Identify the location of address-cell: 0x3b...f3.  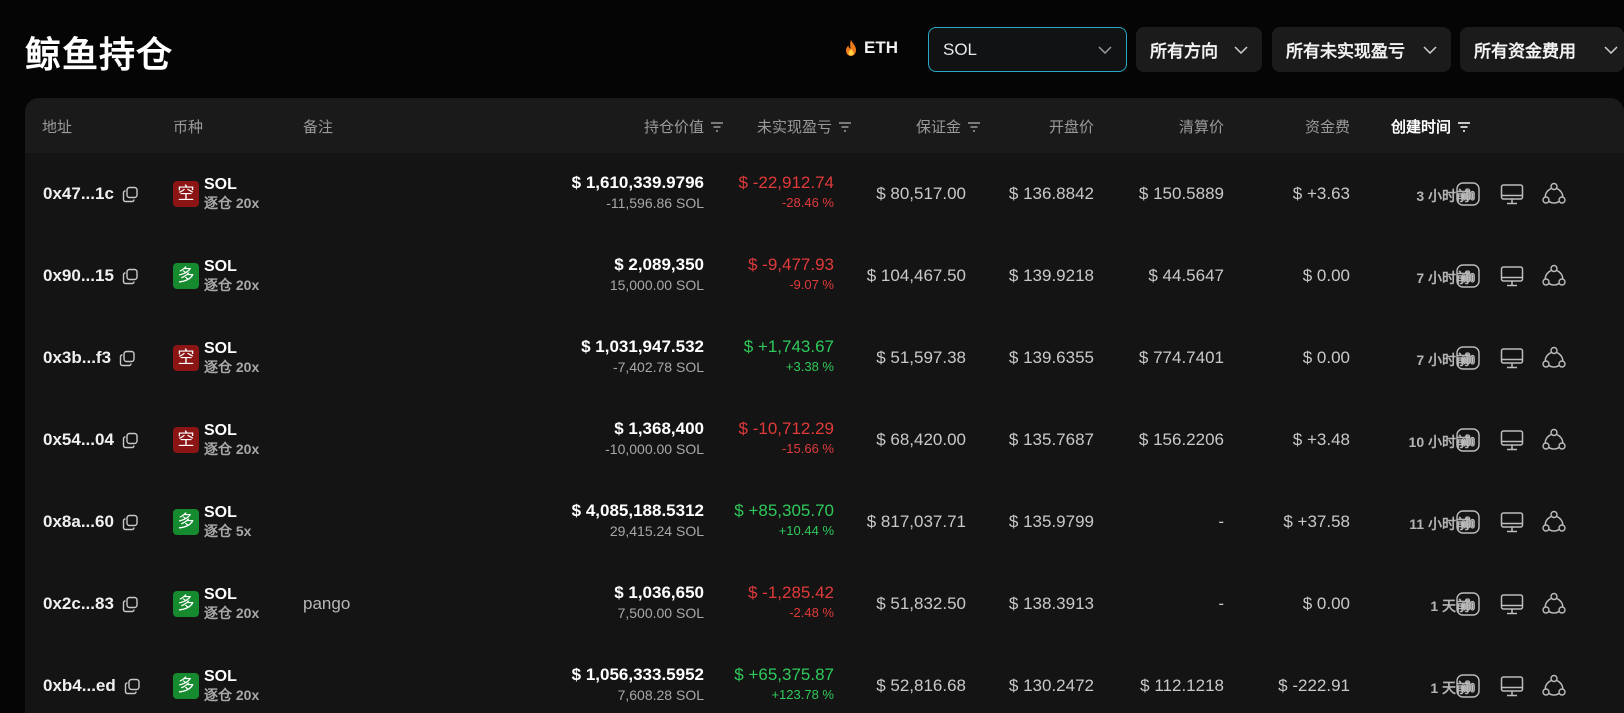
(89, 358).